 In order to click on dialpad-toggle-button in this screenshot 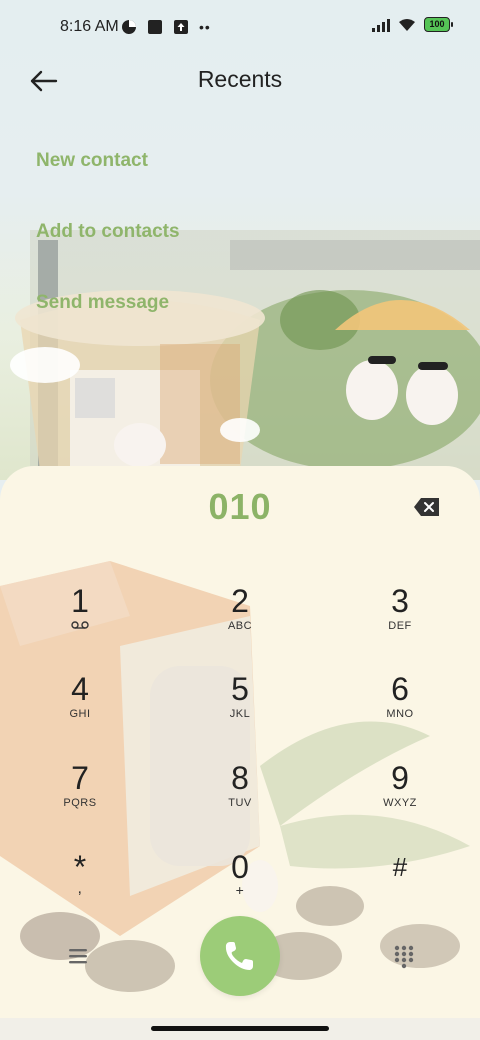, I will do `click(404, 956)`.